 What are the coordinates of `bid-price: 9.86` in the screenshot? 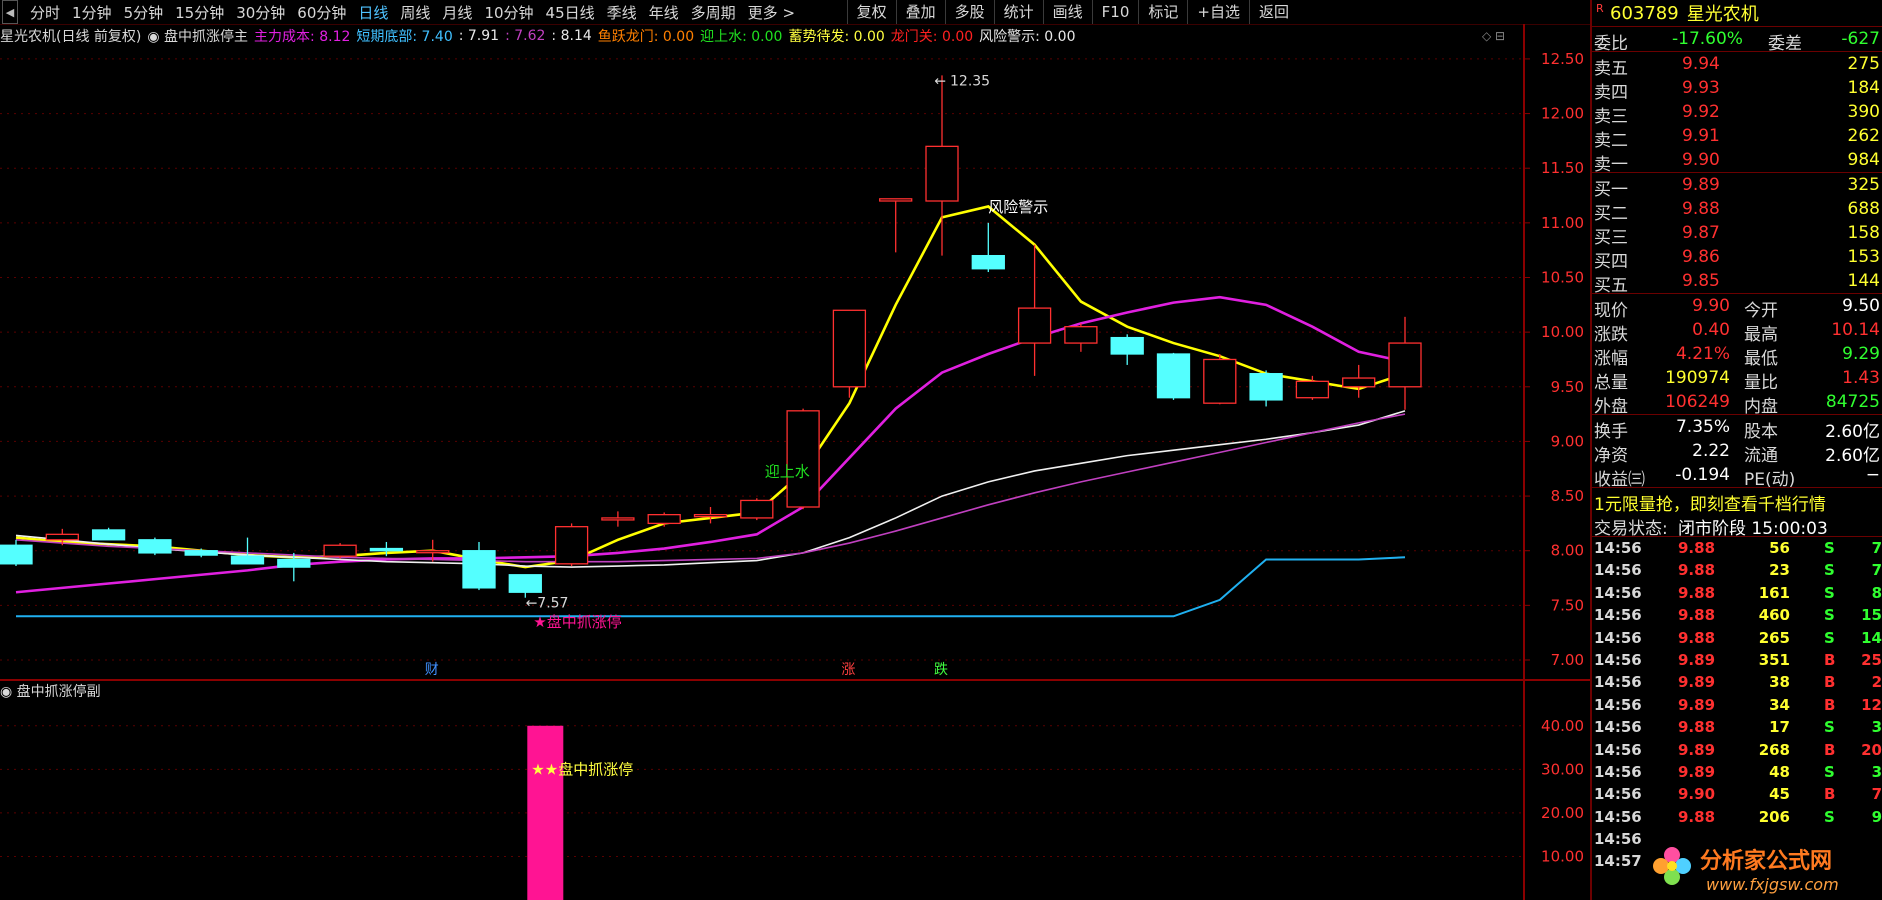 It's located at (1701, 257).